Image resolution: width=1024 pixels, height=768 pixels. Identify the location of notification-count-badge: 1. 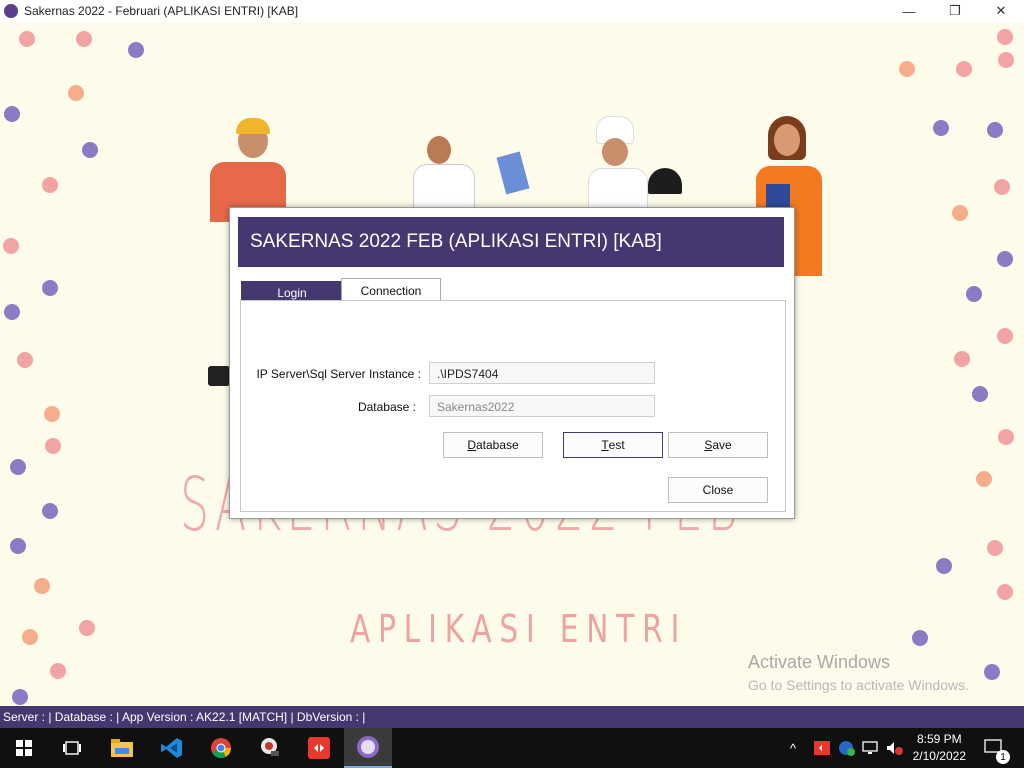
(1003, 757).